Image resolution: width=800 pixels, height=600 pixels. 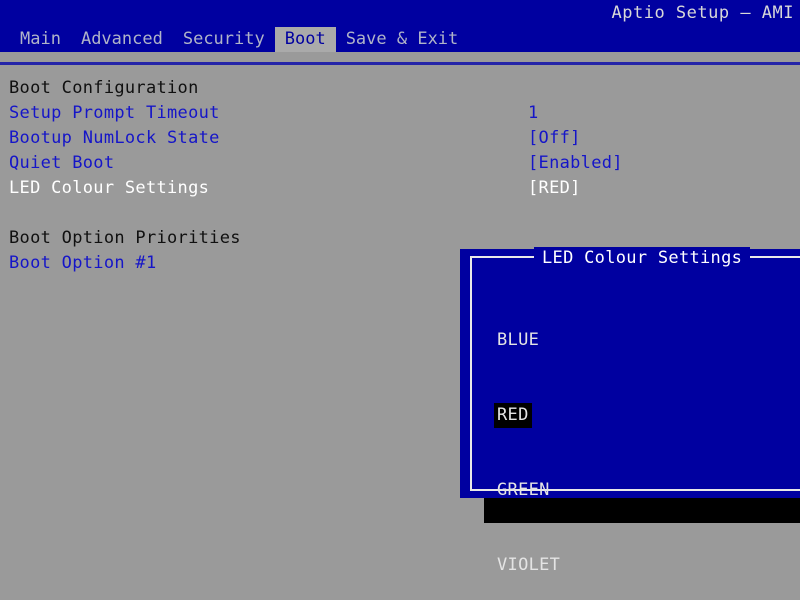 I want to click on dialog-row: VIOLET, so click(x=539, y=565).